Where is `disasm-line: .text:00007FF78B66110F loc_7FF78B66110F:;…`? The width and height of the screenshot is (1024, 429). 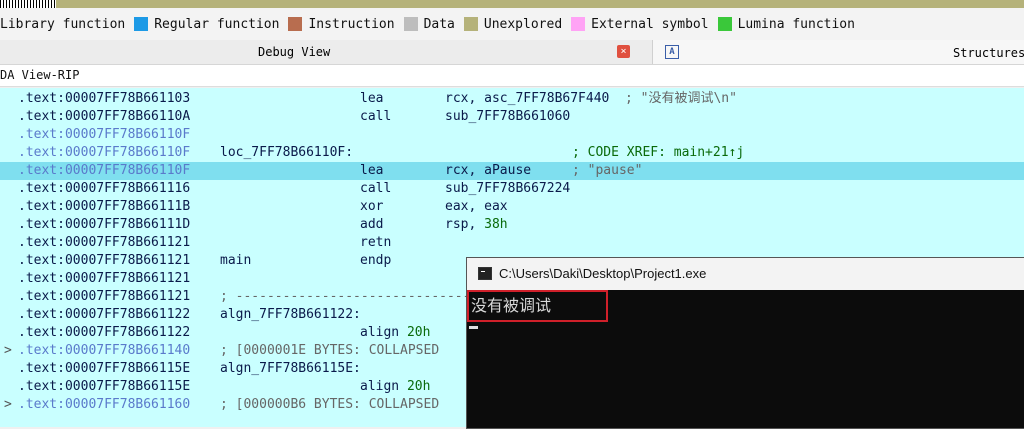 disasm-line: .text:00007FF78B66110F loc_7FF78B66110F:;… is located at coordinates (512, 153).